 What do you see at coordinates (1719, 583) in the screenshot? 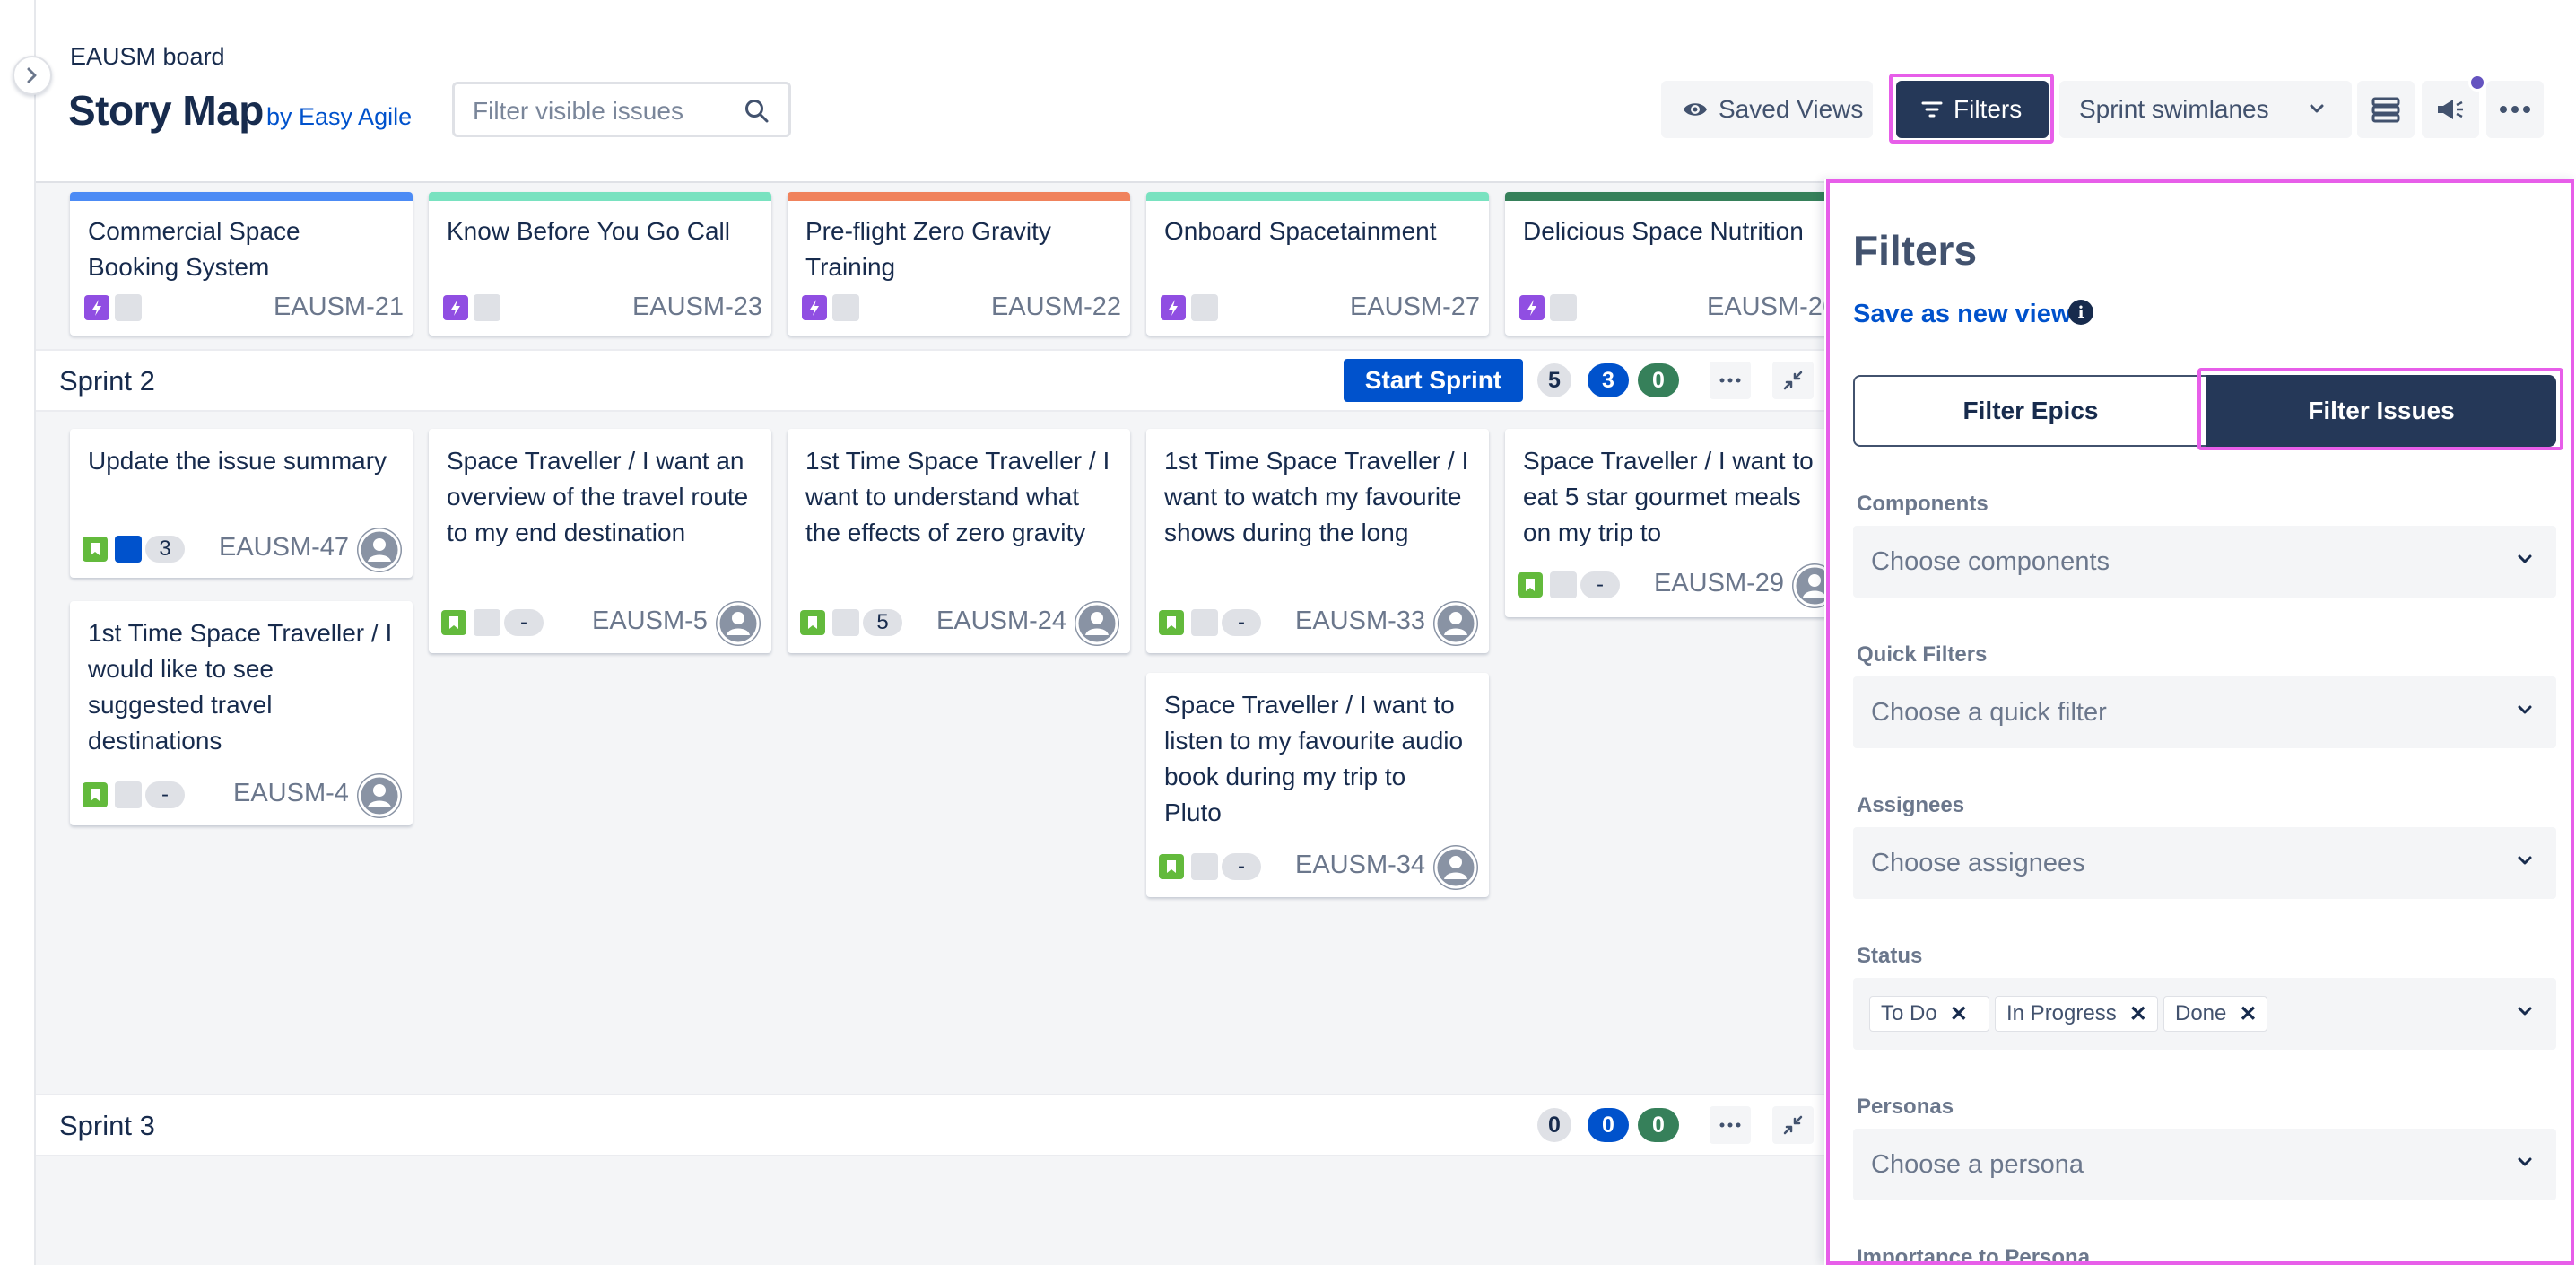
I see `story-key: EAUSM-29` at bounding box center [1719, 583].